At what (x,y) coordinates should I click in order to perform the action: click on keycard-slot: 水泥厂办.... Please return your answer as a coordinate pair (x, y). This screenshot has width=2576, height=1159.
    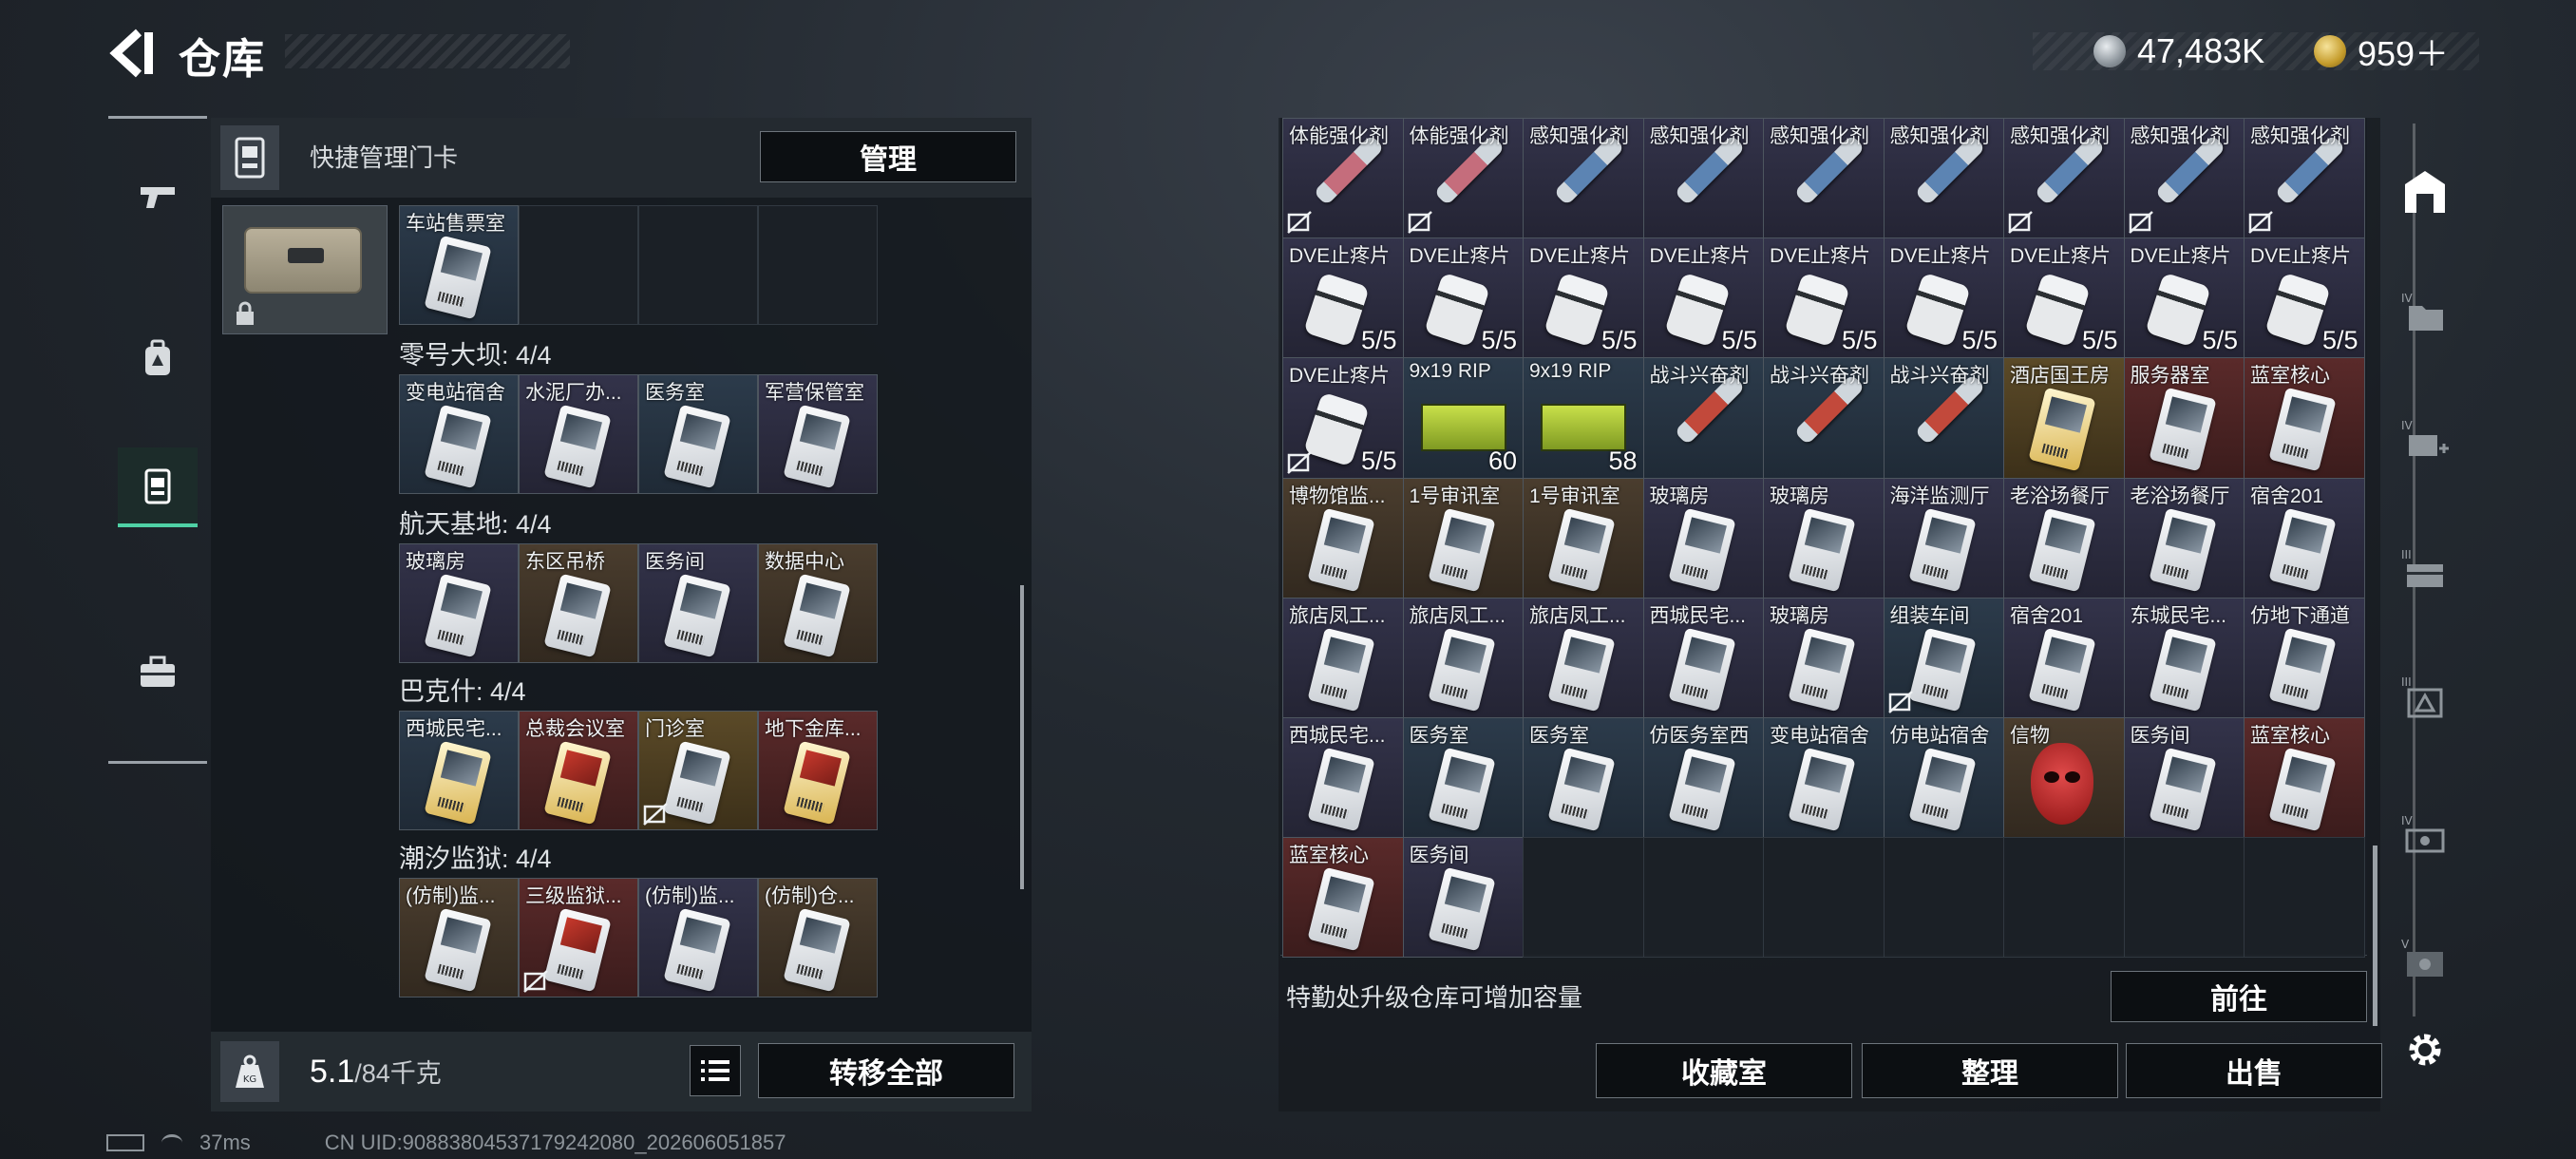
    Looking at the image, I should click on (578, 434).